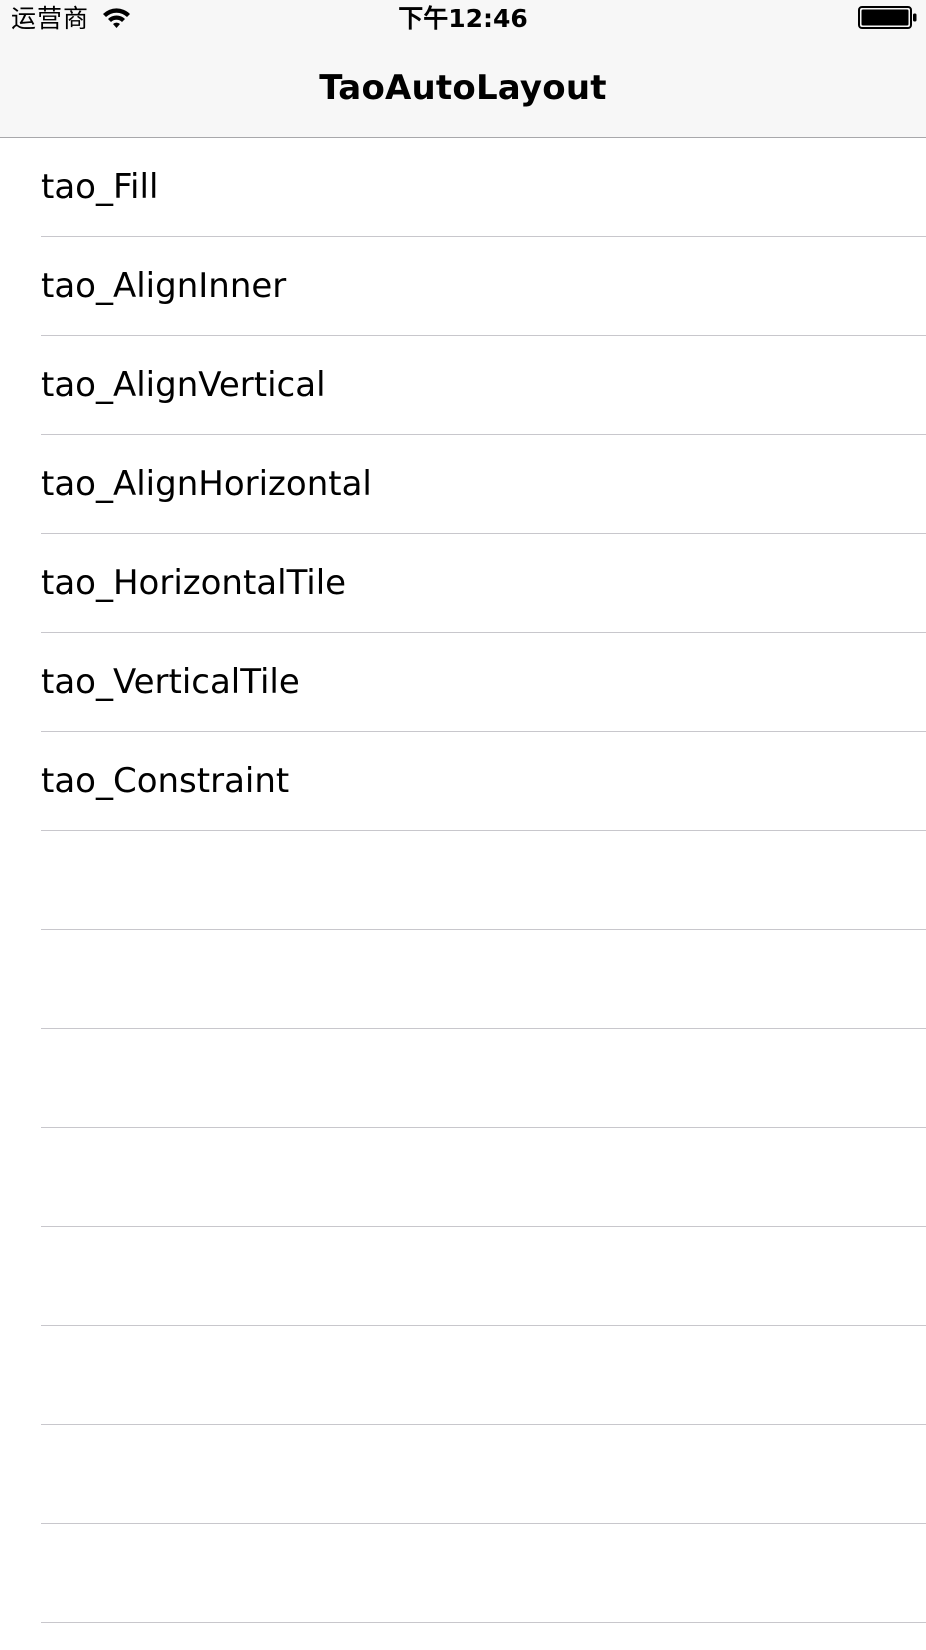 Image resolution: width=926 pixels, height=1650 pixels. Describe the element at coordinates (887, 17) in the screenshot. I see `battery-icon` at that location.